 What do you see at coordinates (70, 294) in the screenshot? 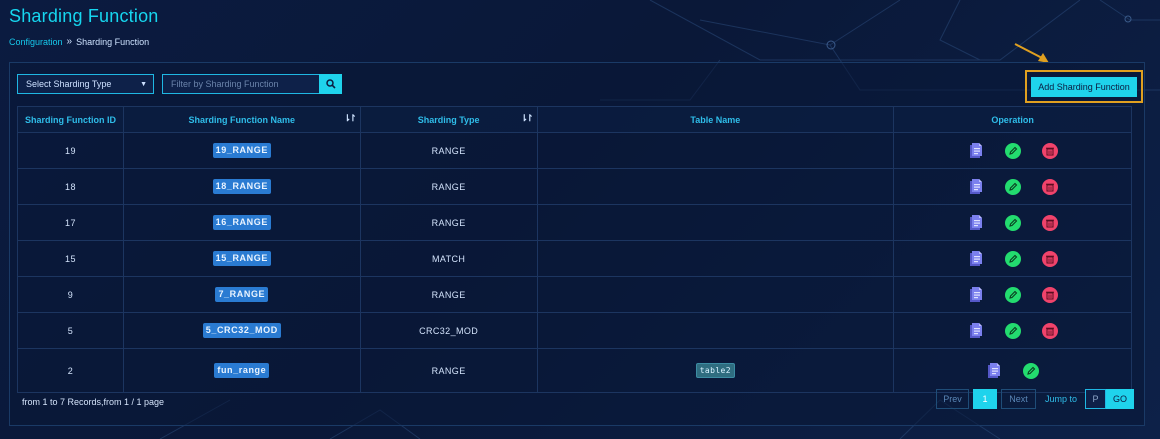
I see `cell-id: 9` at bounding box center [70, 294].